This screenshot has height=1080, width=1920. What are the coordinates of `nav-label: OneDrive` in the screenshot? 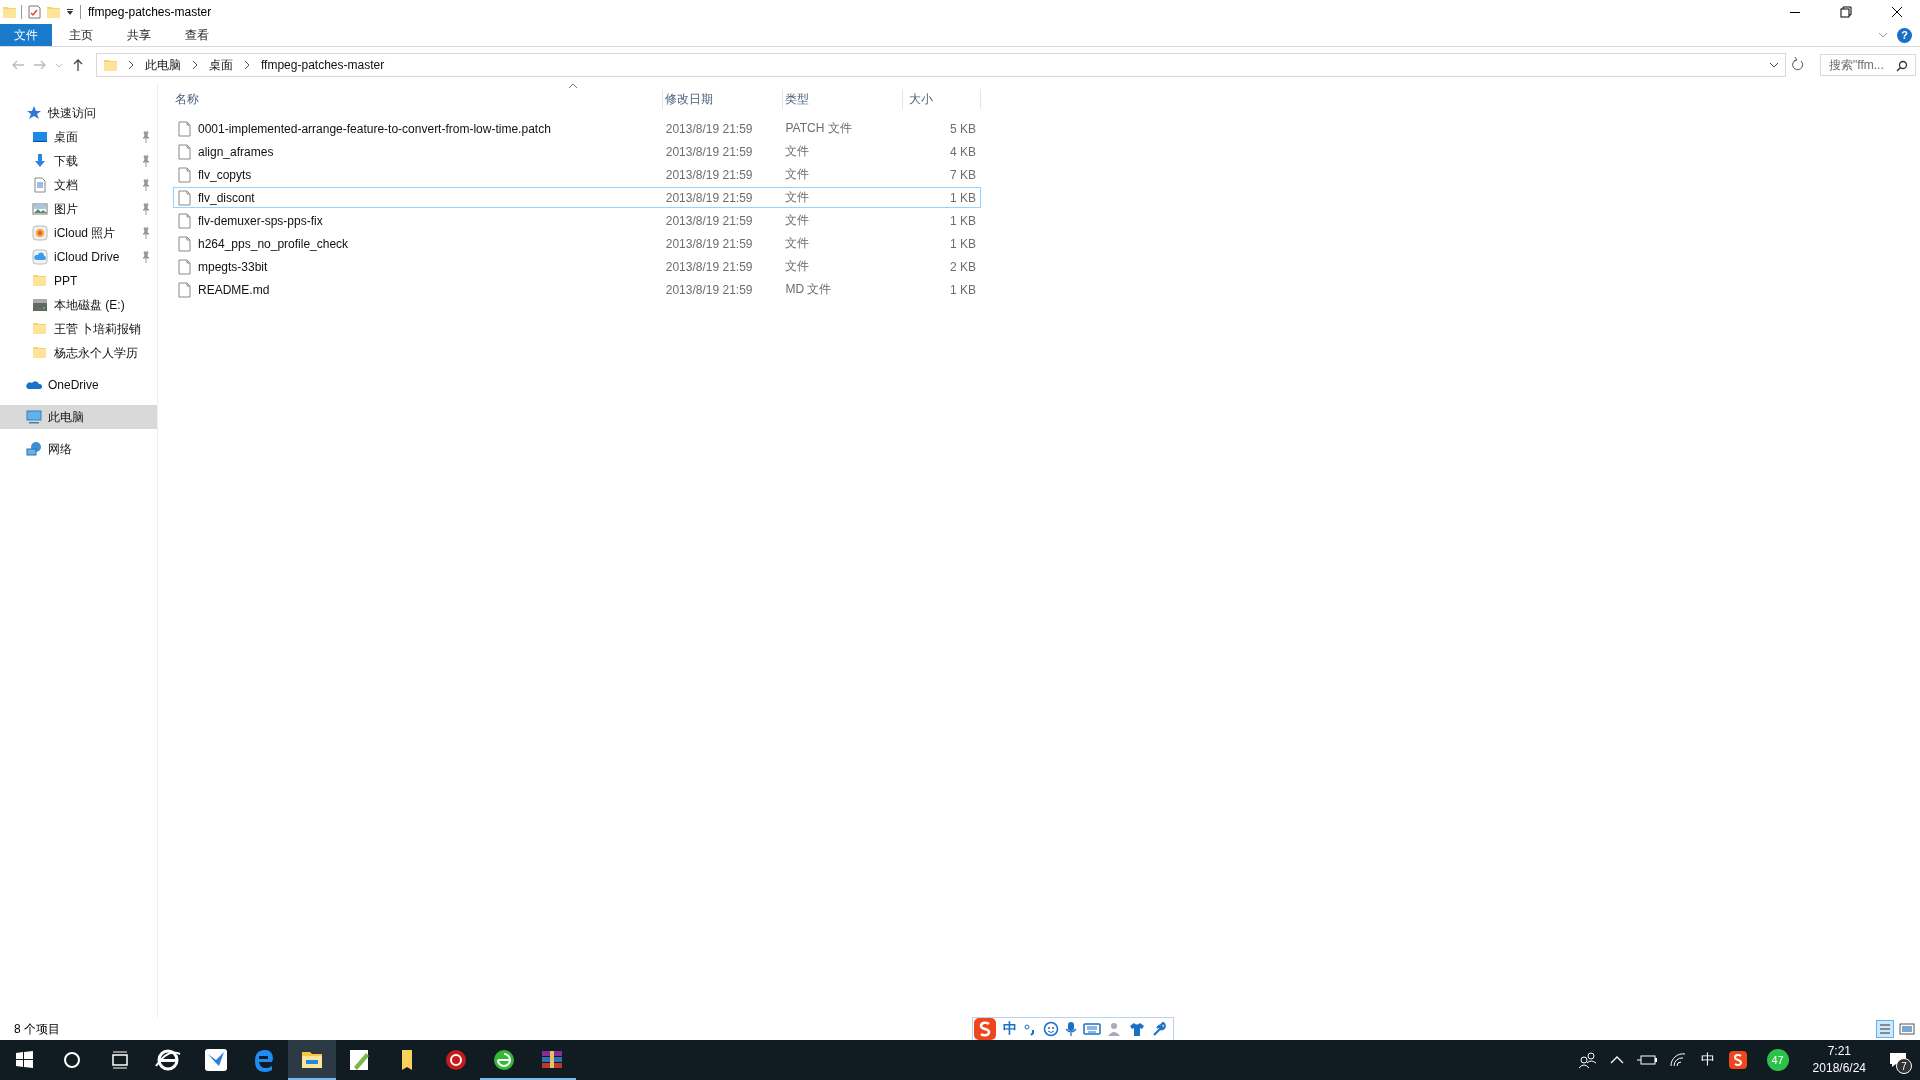 It's located at (74, 385).